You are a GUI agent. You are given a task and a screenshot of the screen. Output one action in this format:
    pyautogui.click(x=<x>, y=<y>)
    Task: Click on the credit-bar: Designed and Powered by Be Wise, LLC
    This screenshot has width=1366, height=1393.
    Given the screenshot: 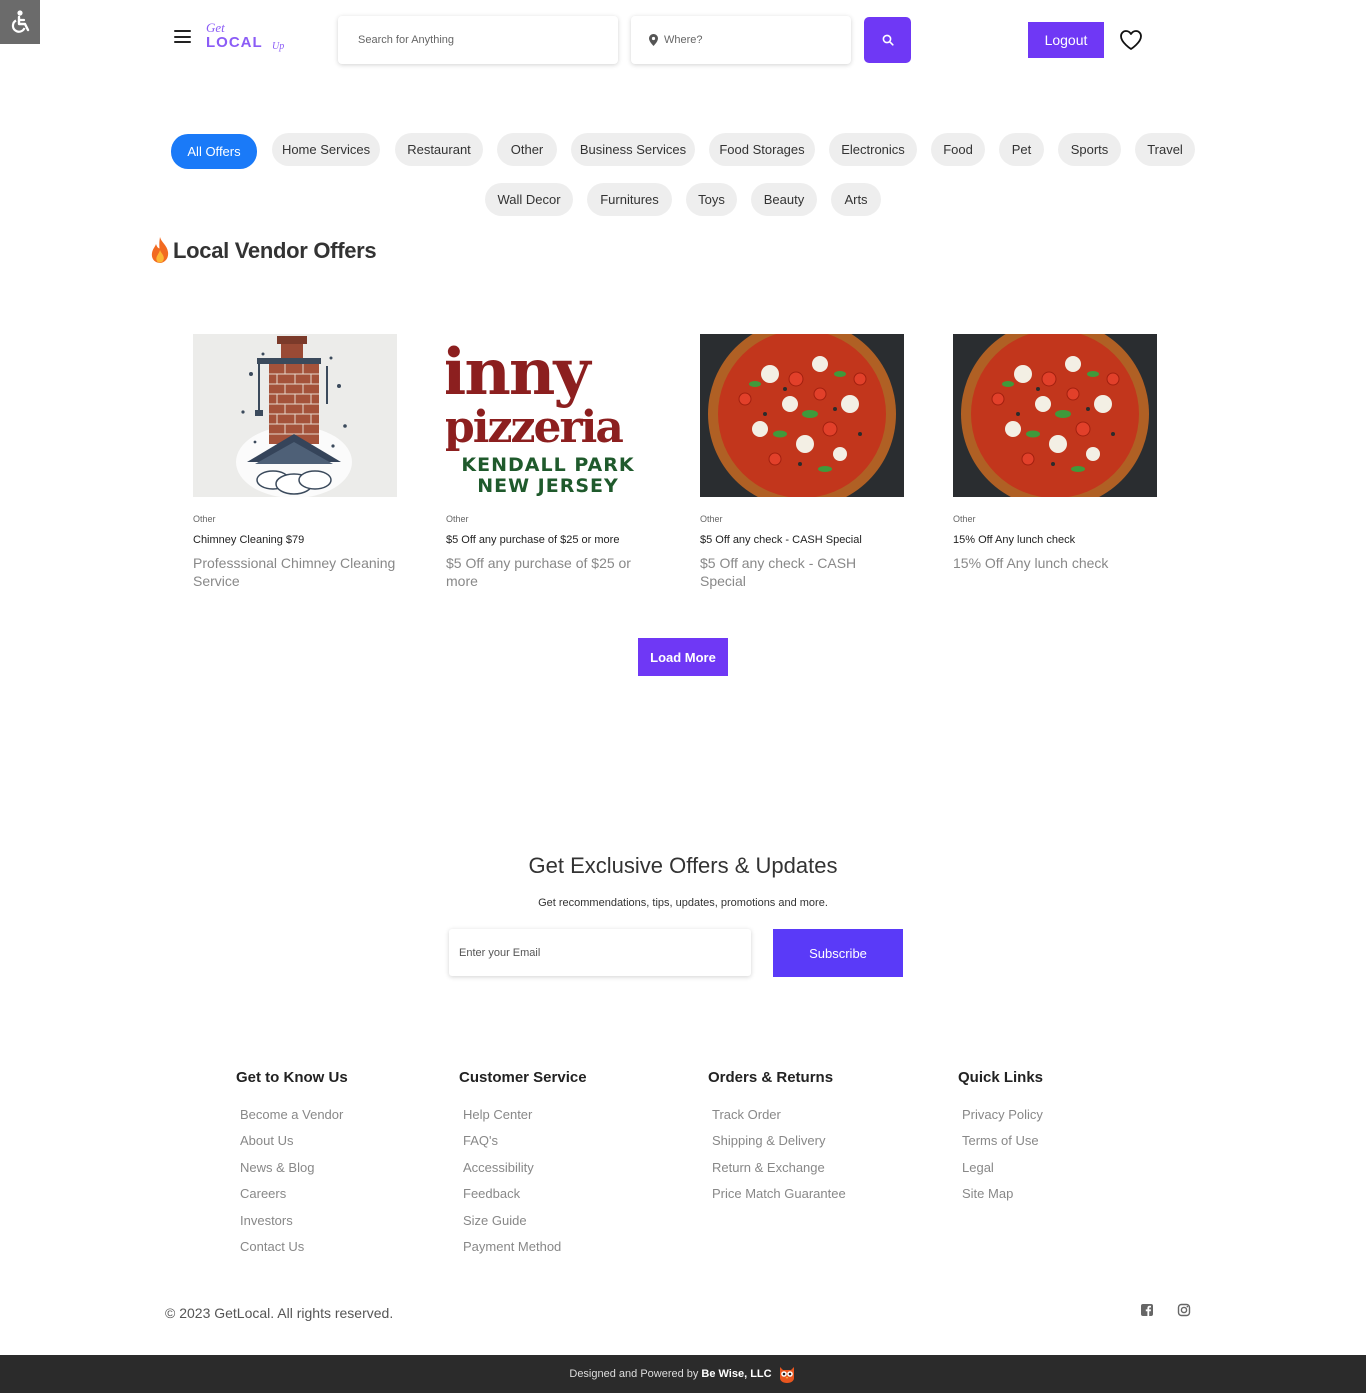 What is the action you would take?
    pyautogui.click(x=683, y=1374)
    